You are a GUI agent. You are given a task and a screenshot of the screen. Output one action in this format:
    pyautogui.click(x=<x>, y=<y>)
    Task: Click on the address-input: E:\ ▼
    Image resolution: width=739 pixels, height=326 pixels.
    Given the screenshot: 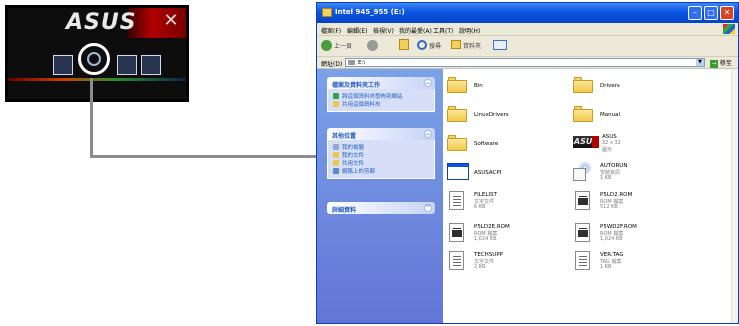 What is the action you would take?
    pyautogui.click(x=525, y=62)
    